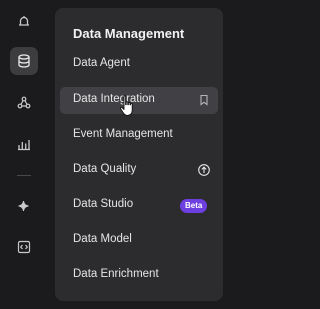 The height and width of the screenshot is (309, 320). Describe the element at coordinates (139, 170) in the screenshot. I see `menu-item-data-quality: Data Quality` at that location.